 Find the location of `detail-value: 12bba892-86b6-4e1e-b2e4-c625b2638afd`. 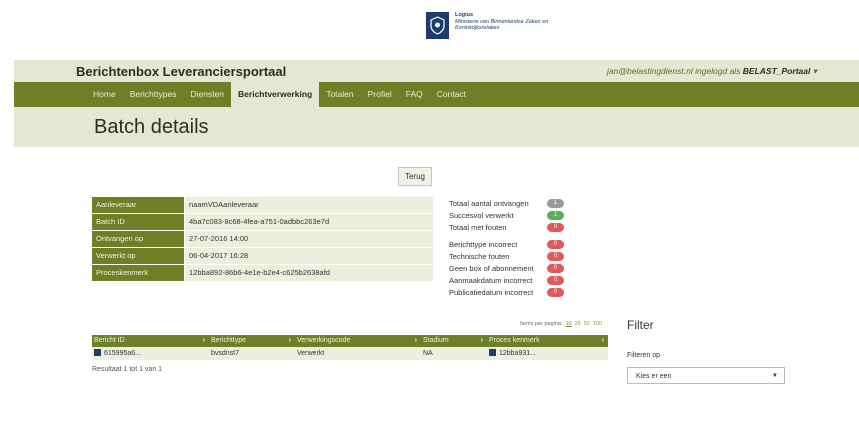

detail-value: 12bba892-86b6-4e1e-b2e4-c625b2638afd is located at coordinates (309, 273).